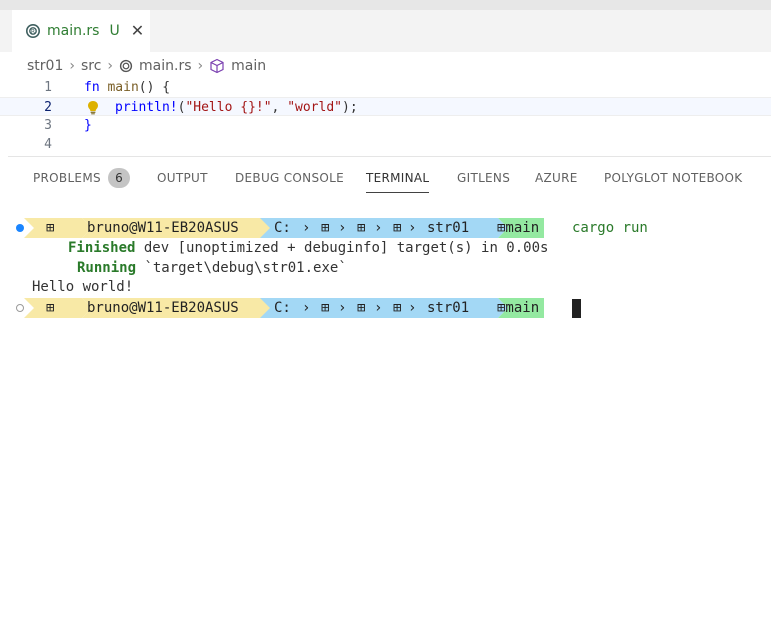 The image size is (771, 638). I want to click on breadcrumb-item-main-rs: main.rs, so click(165, 66).